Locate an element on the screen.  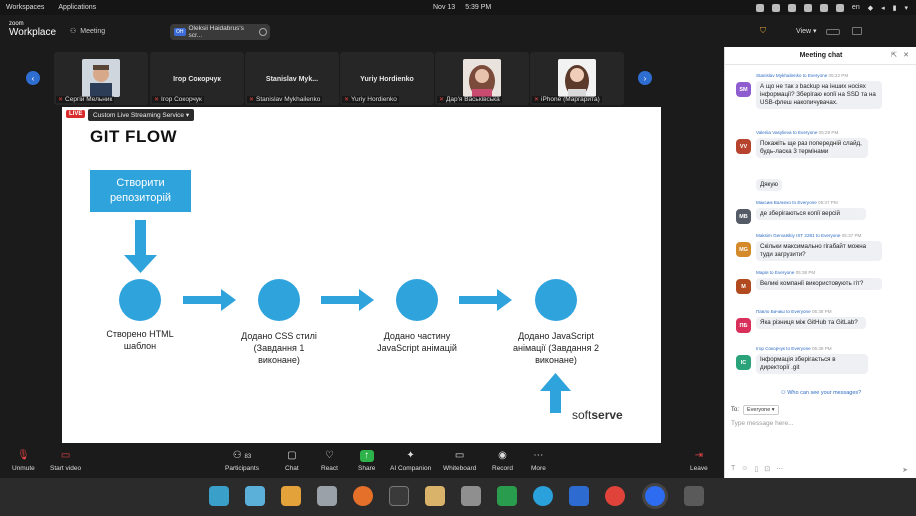
message-meta: Valeriia Vasylieva to Everyone 05:29 PM is located at coordinates (797, 132).